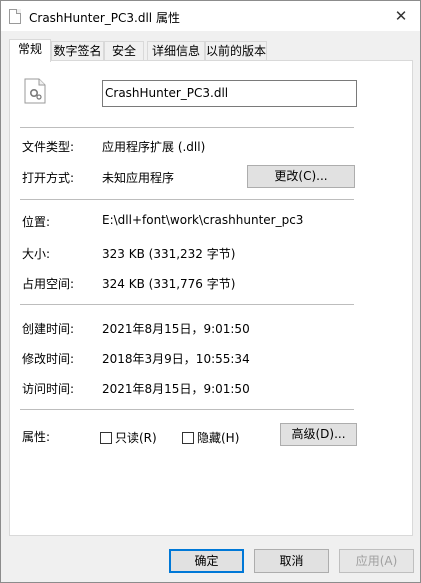  What do you see at coordinates (236, 51) in the screenshot?
I see `tab-previous-versions: 以前的版本` at bounding box center [236, 51].